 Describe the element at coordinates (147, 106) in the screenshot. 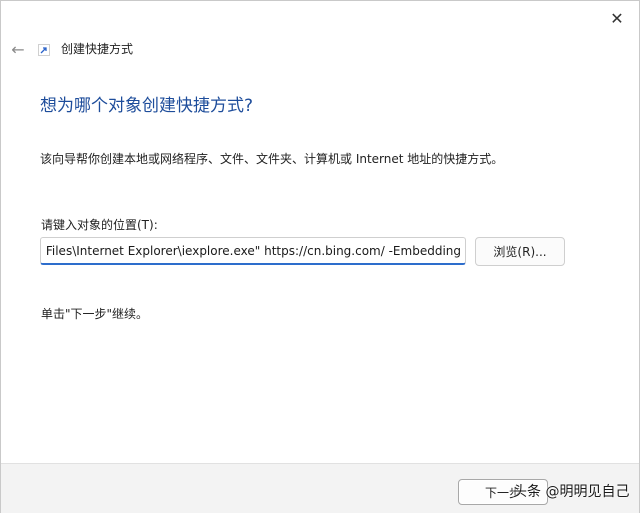

I see `page-heading: 想为哪个对象创建快捷方式?` at that location.